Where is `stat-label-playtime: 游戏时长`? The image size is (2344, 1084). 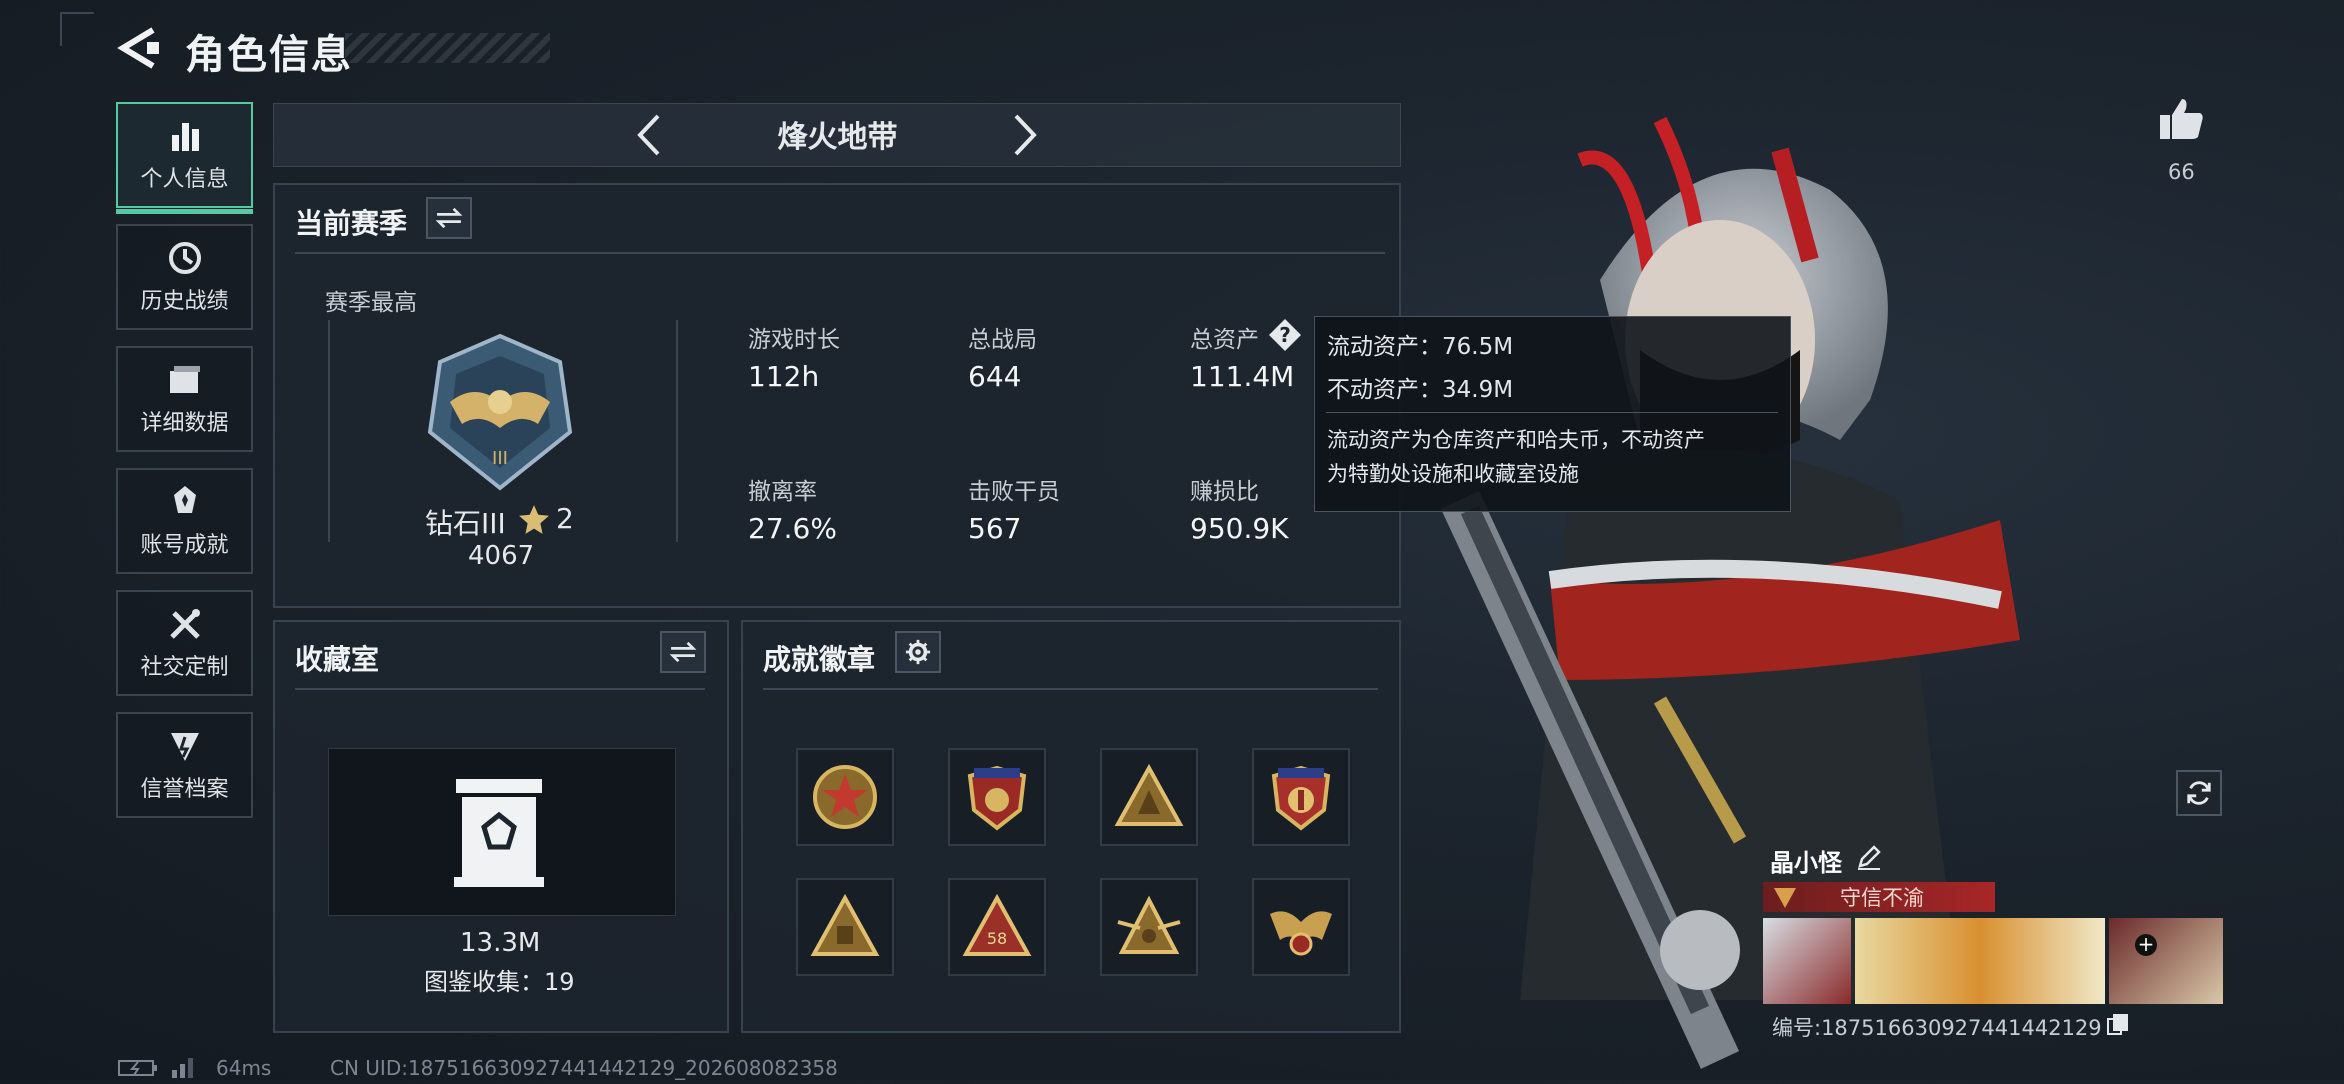
stat-label-playtime: 游戏时长 is located at coordinates (794, 340).